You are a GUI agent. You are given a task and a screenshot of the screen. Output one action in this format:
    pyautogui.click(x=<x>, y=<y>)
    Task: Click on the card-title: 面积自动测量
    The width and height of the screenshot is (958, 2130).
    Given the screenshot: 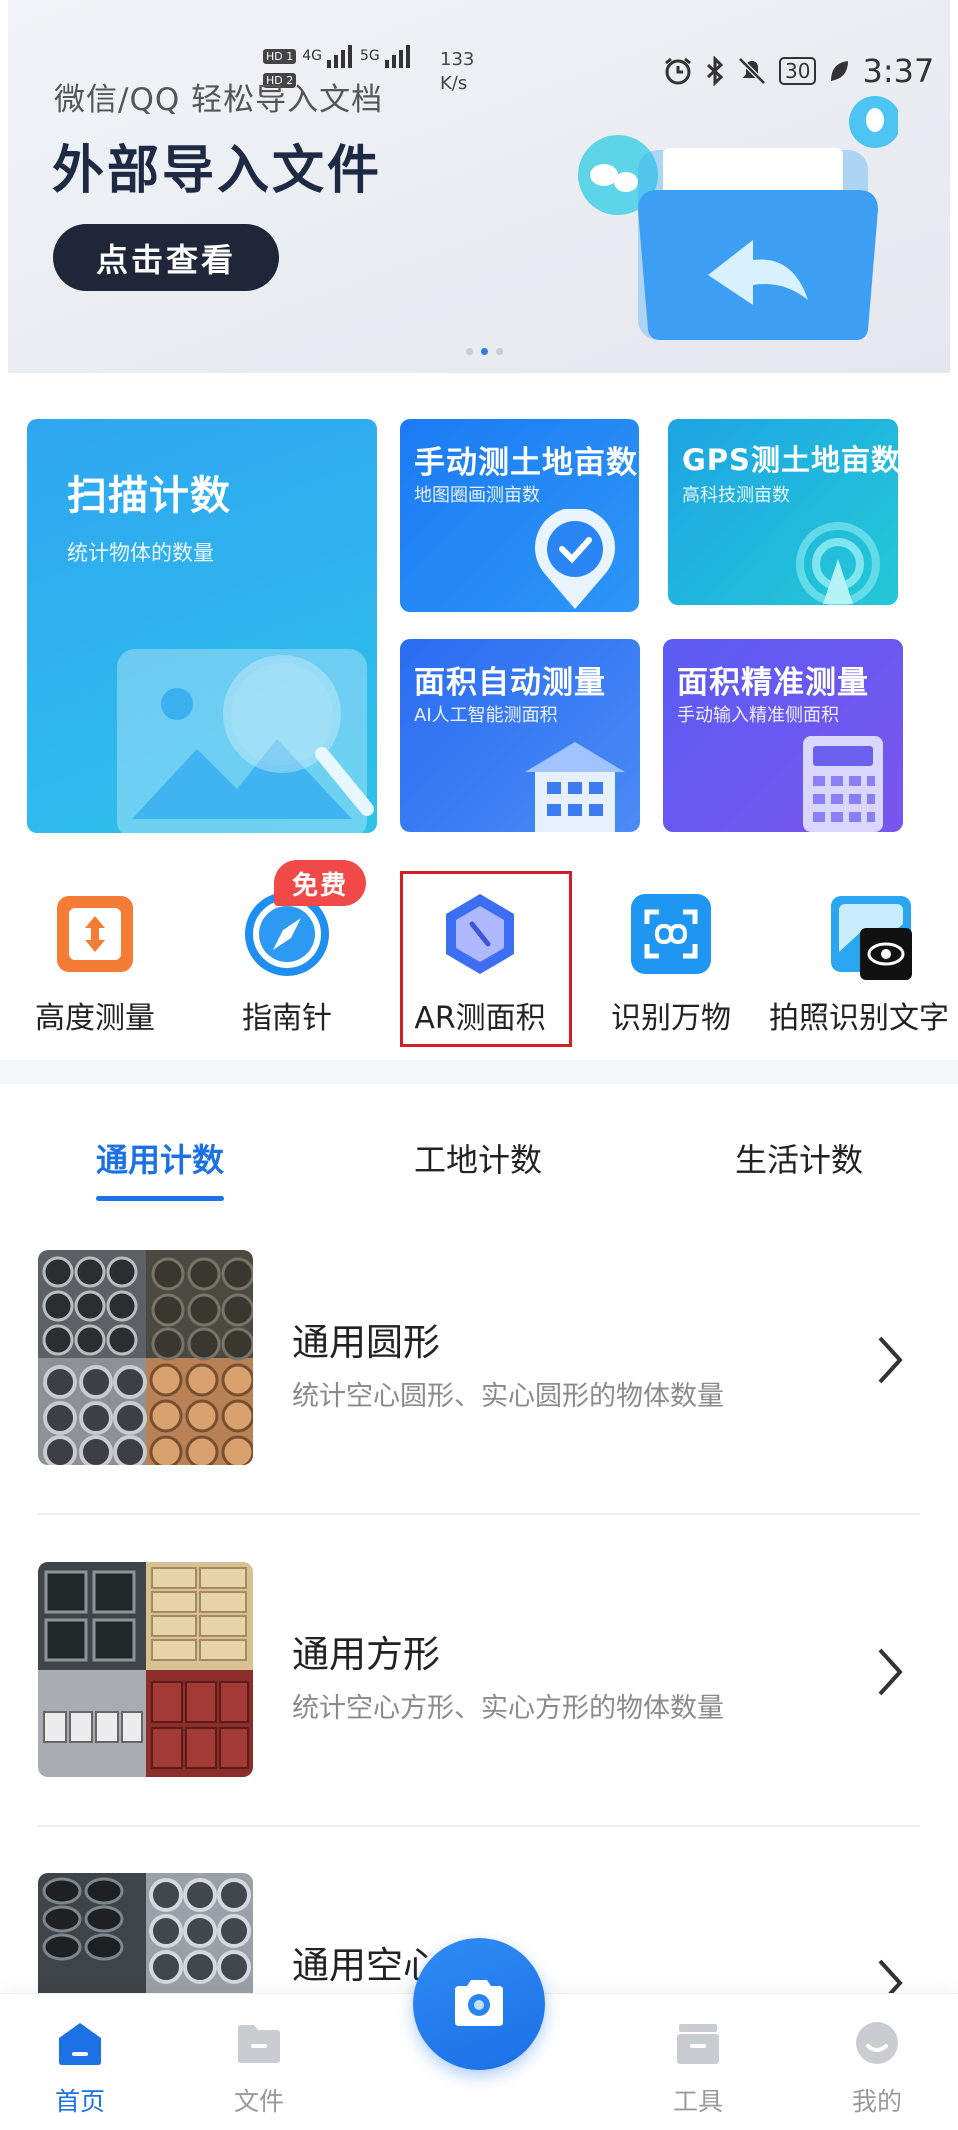 What is the action you would take?
    pyautogui.click(x=510, y=683)
    